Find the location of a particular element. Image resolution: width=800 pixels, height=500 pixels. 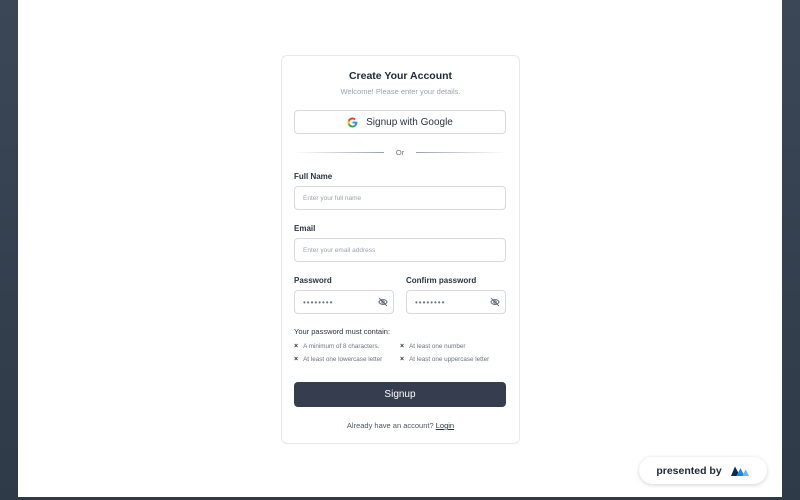

requirement-item: × At least one lowercase letter is located at coordinates (338, 359).